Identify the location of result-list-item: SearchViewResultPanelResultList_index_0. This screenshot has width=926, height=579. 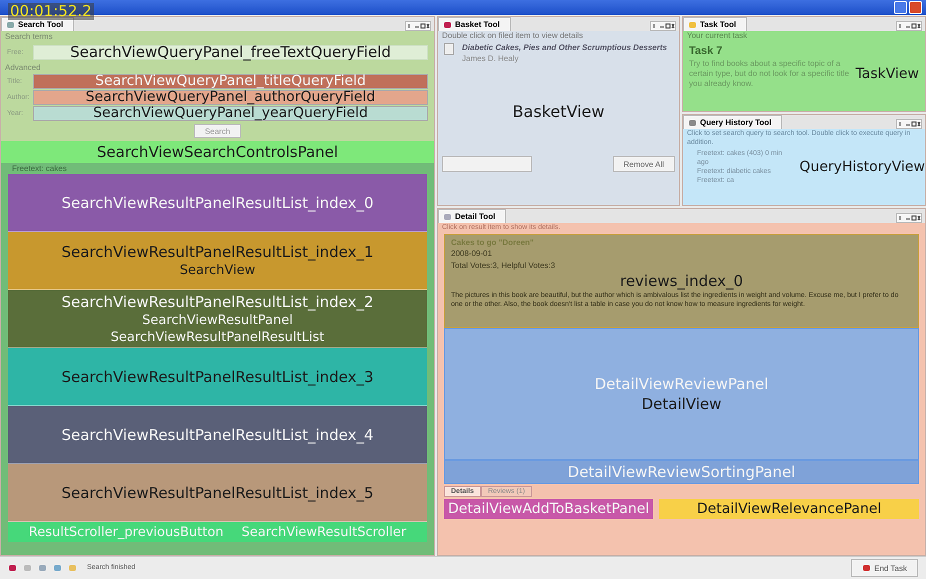
(217, 203).